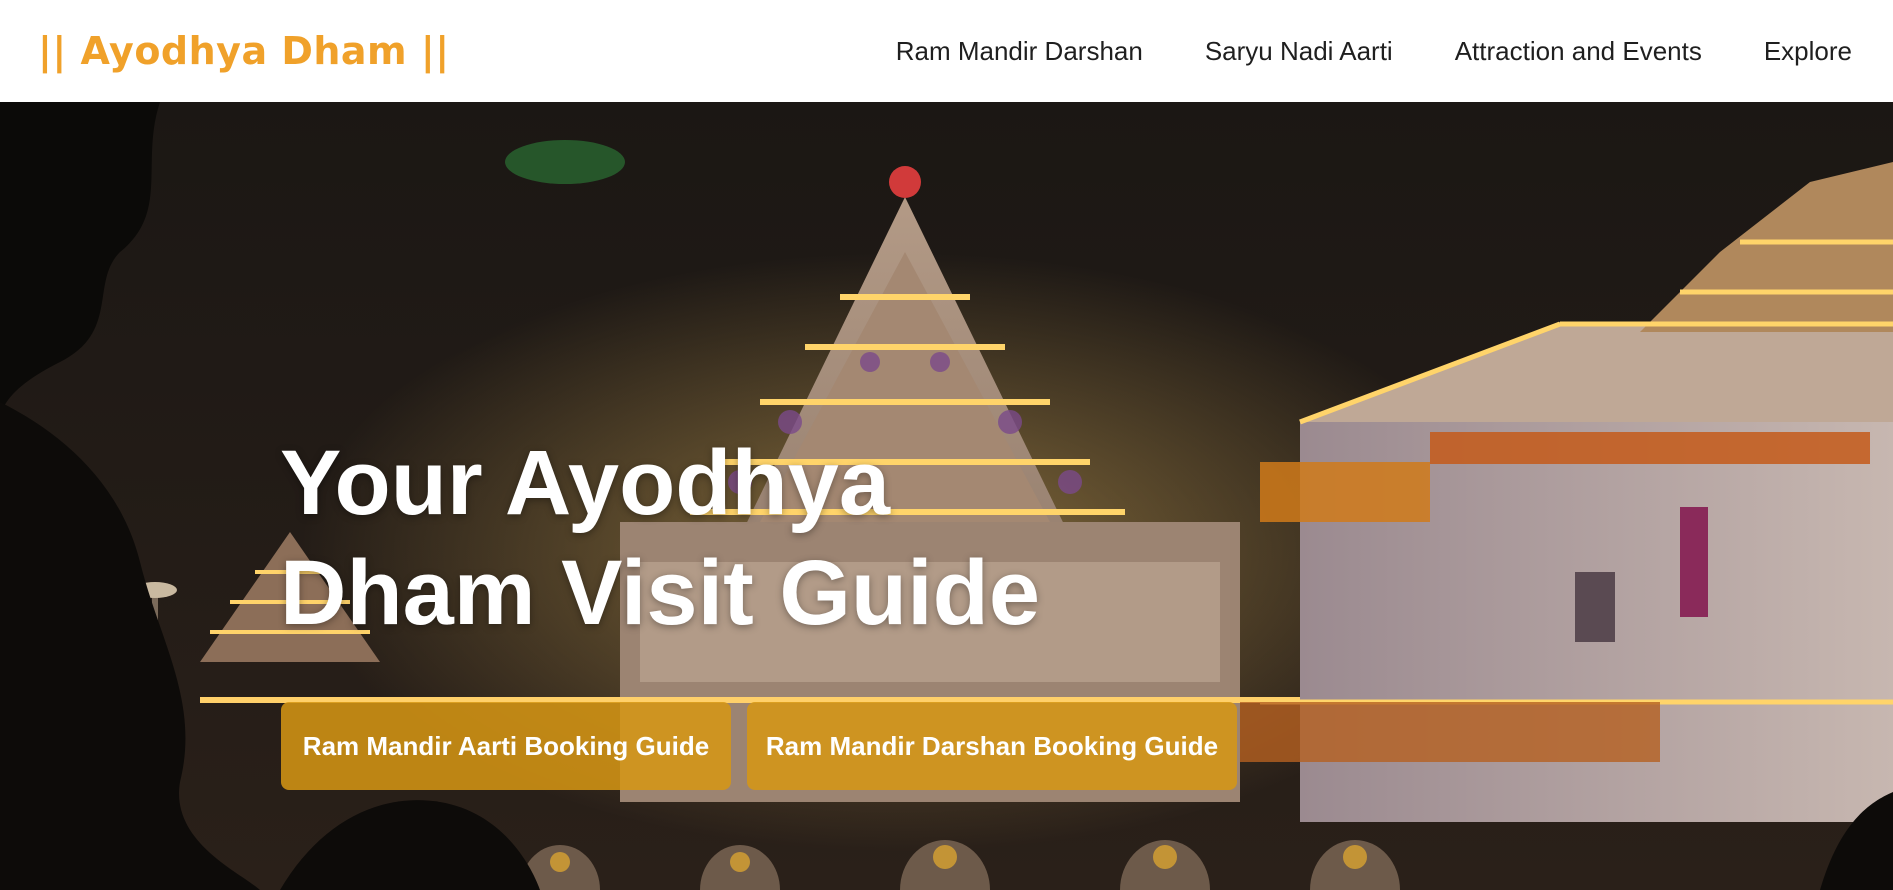 This screenshot has height=890, width=1893. I want to click on nav-saryu-nadi-aarti: Saryu Nadi Aarti, so click(1299, 51).